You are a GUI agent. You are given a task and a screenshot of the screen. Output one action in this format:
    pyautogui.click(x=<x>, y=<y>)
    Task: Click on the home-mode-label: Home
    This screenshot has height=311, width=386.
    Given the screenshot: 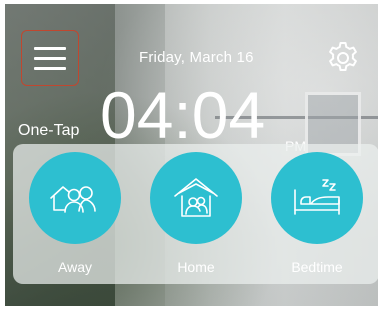 What is the action you would take?
    pyautogui.click(x=196, y=267)
    